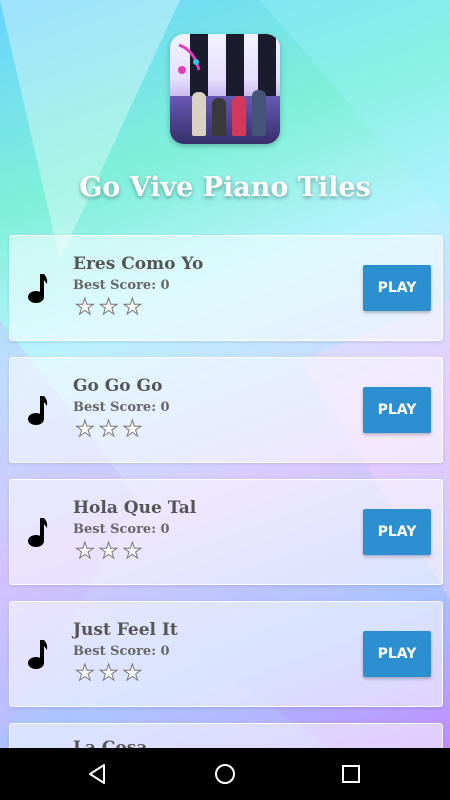  I want to click on song-card: Eres Como Yo Best Score: 0 ★ ★ ★ PLAY, so click(226, 288).